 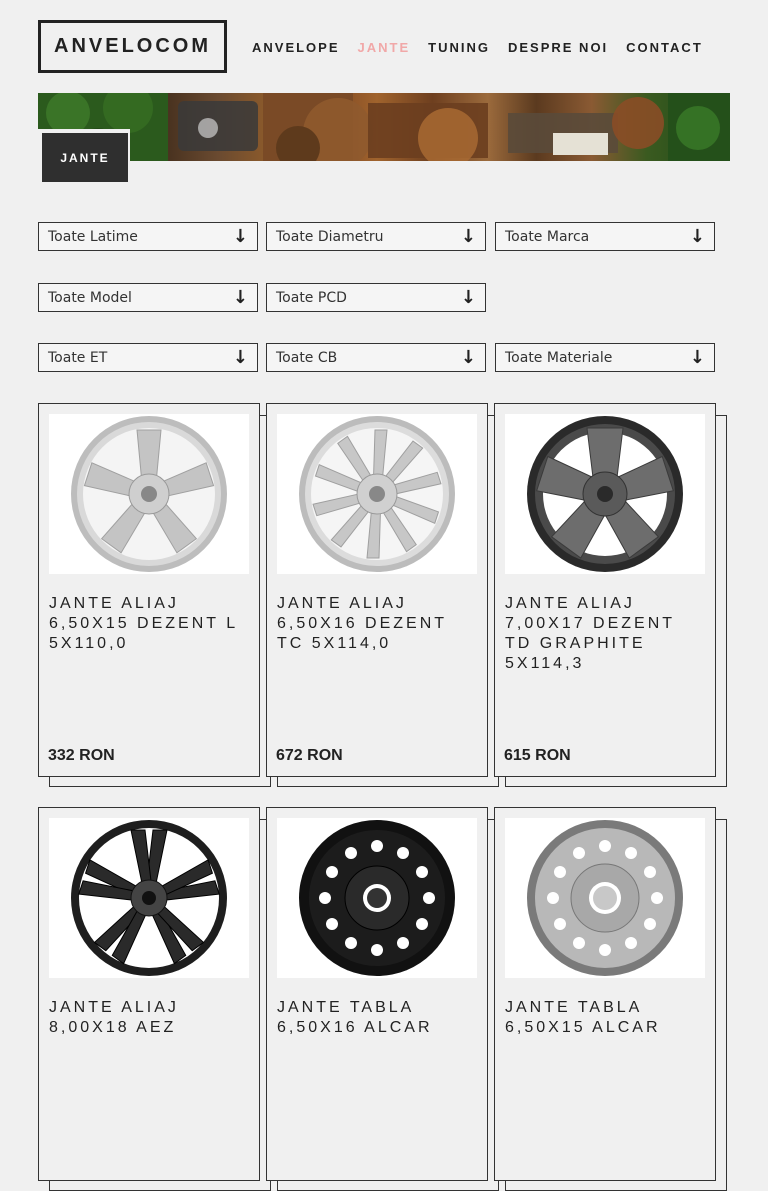 What do you see at coordinates (309, 755) in the screenshot?
I see `product-price: 672 RON` at bounding box center [309, 755].